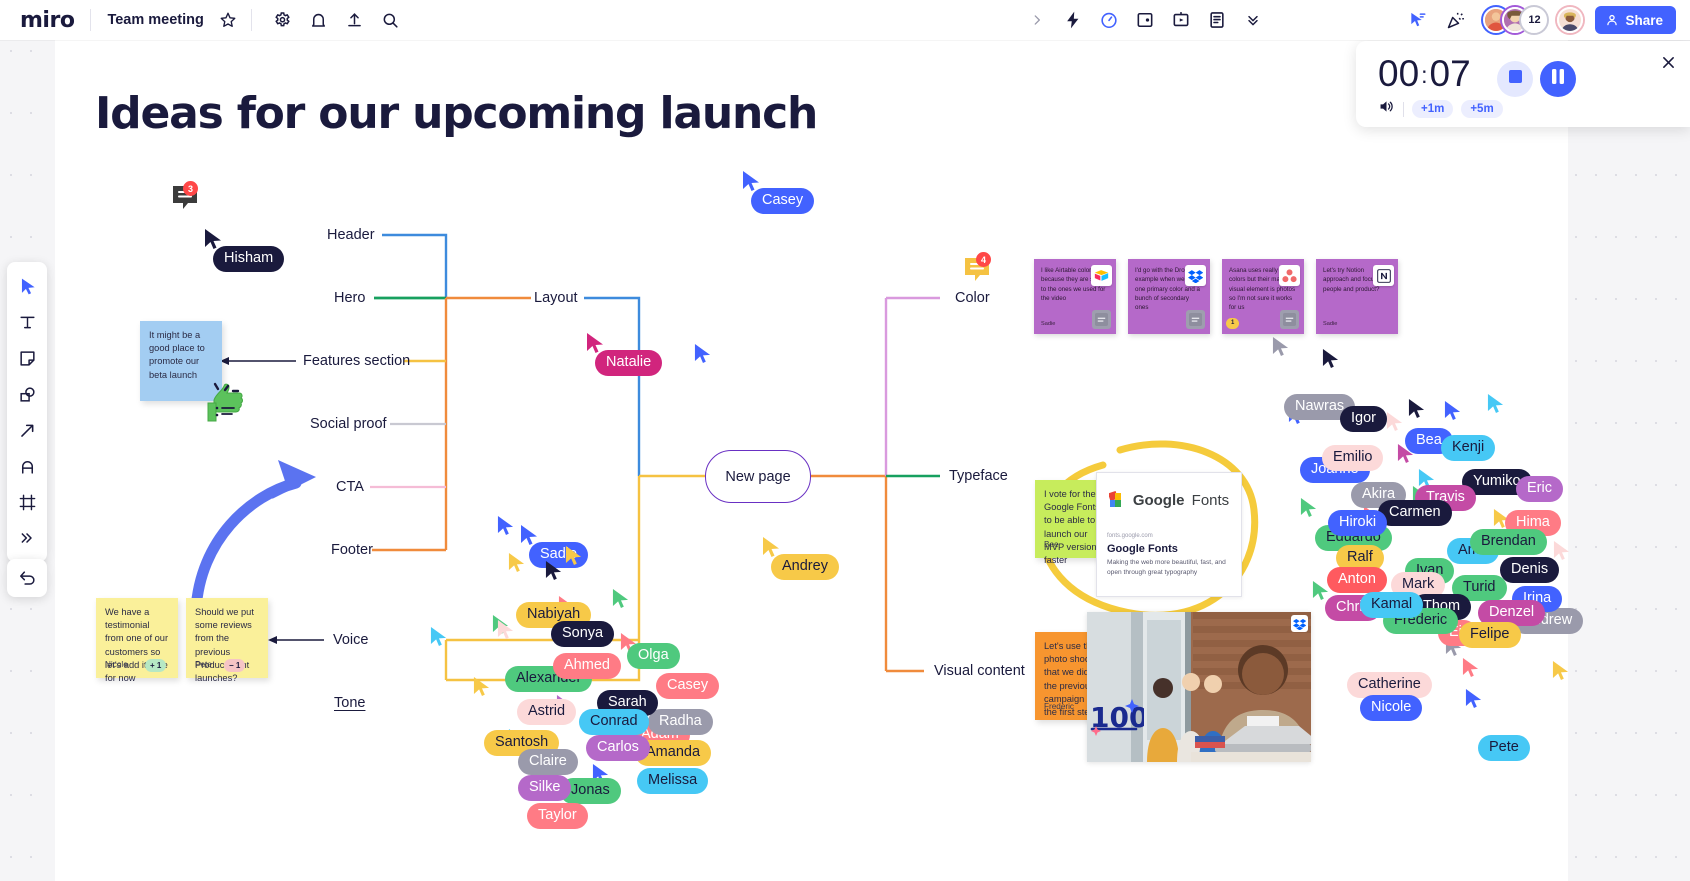 The height and width of the screenshot is (881, 1690). I want to click on participant-tag: Radha, so click(680, 722).